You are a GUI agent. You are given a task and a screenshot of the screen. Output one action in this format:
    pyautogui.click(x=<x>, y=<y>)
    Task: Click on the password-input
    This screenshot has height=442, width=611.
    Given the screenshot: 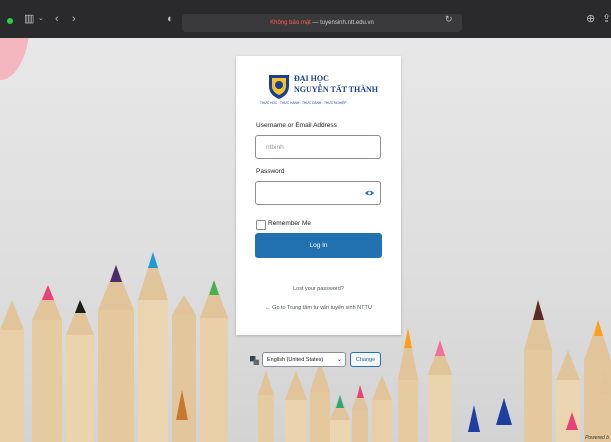 What is the action you would take?
    pyautogui.click(x=318, y=193)
    